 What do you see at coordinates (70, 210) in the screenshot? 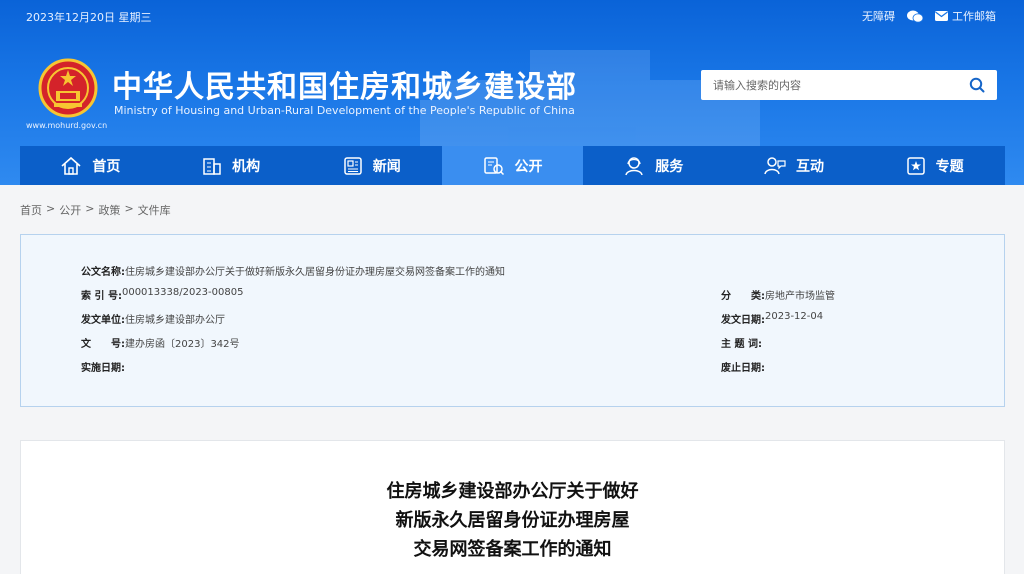
I see `breadcrumb-disclosure: 公开` at bounding box center [70, 210].